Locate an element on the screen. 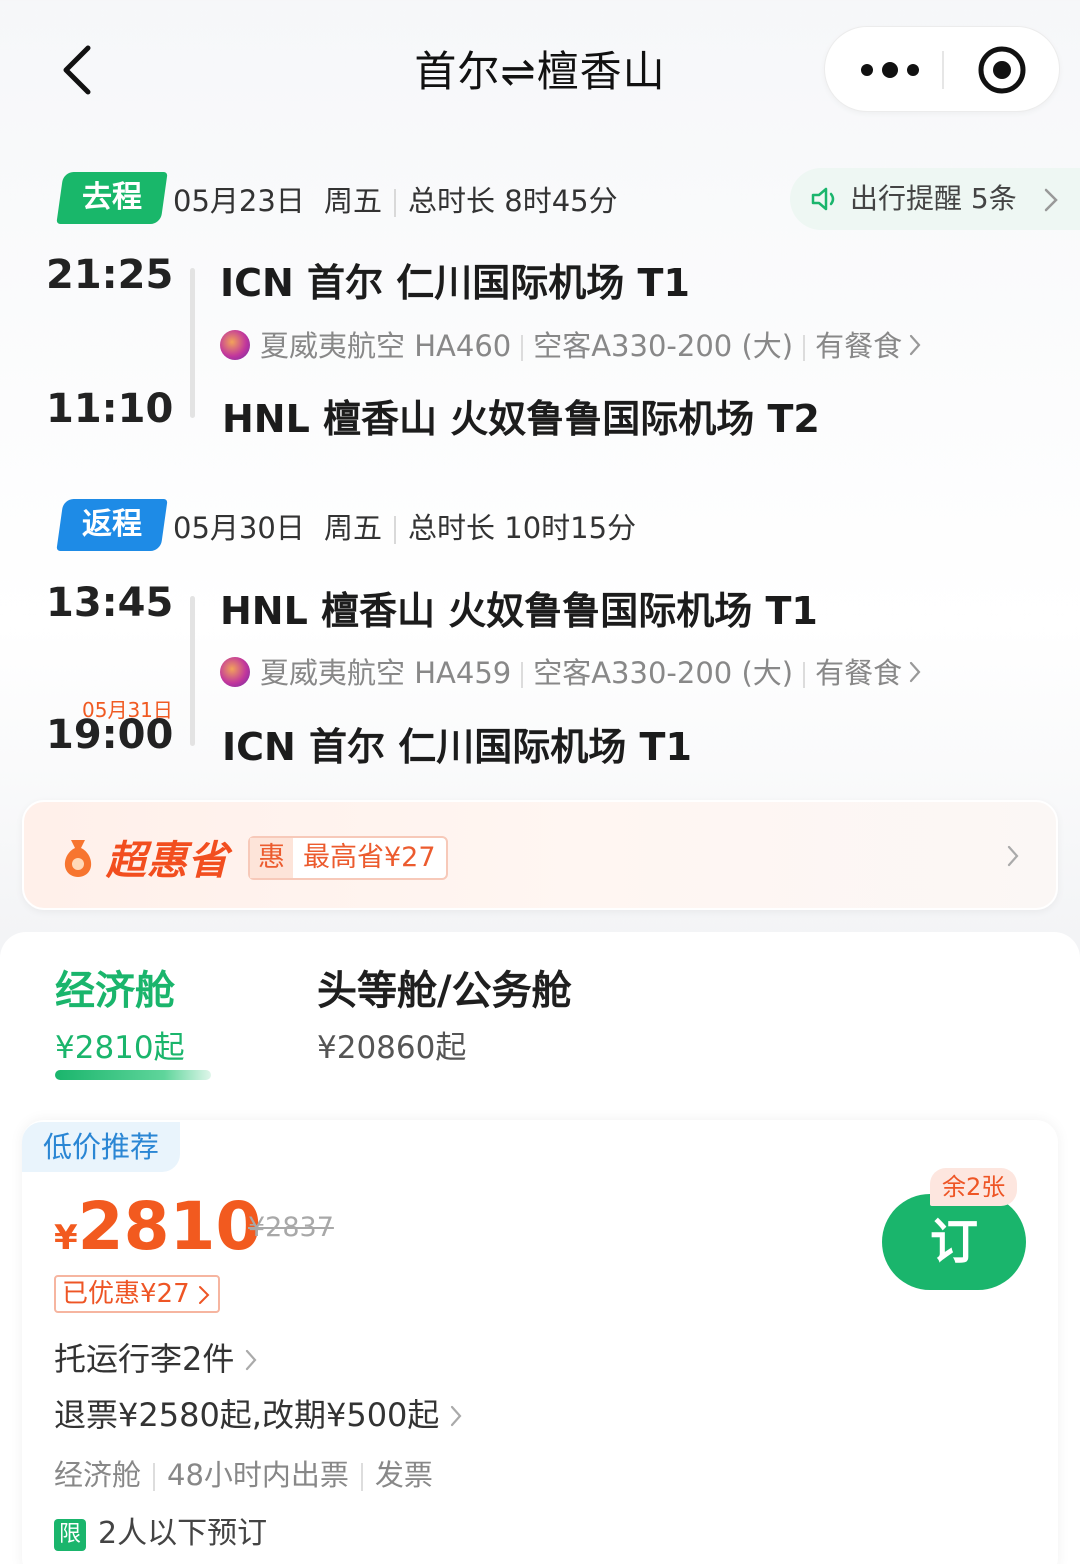 The image size is (1080, 1564). return-meal: 有餐食 is located at coordinates (859, 673).